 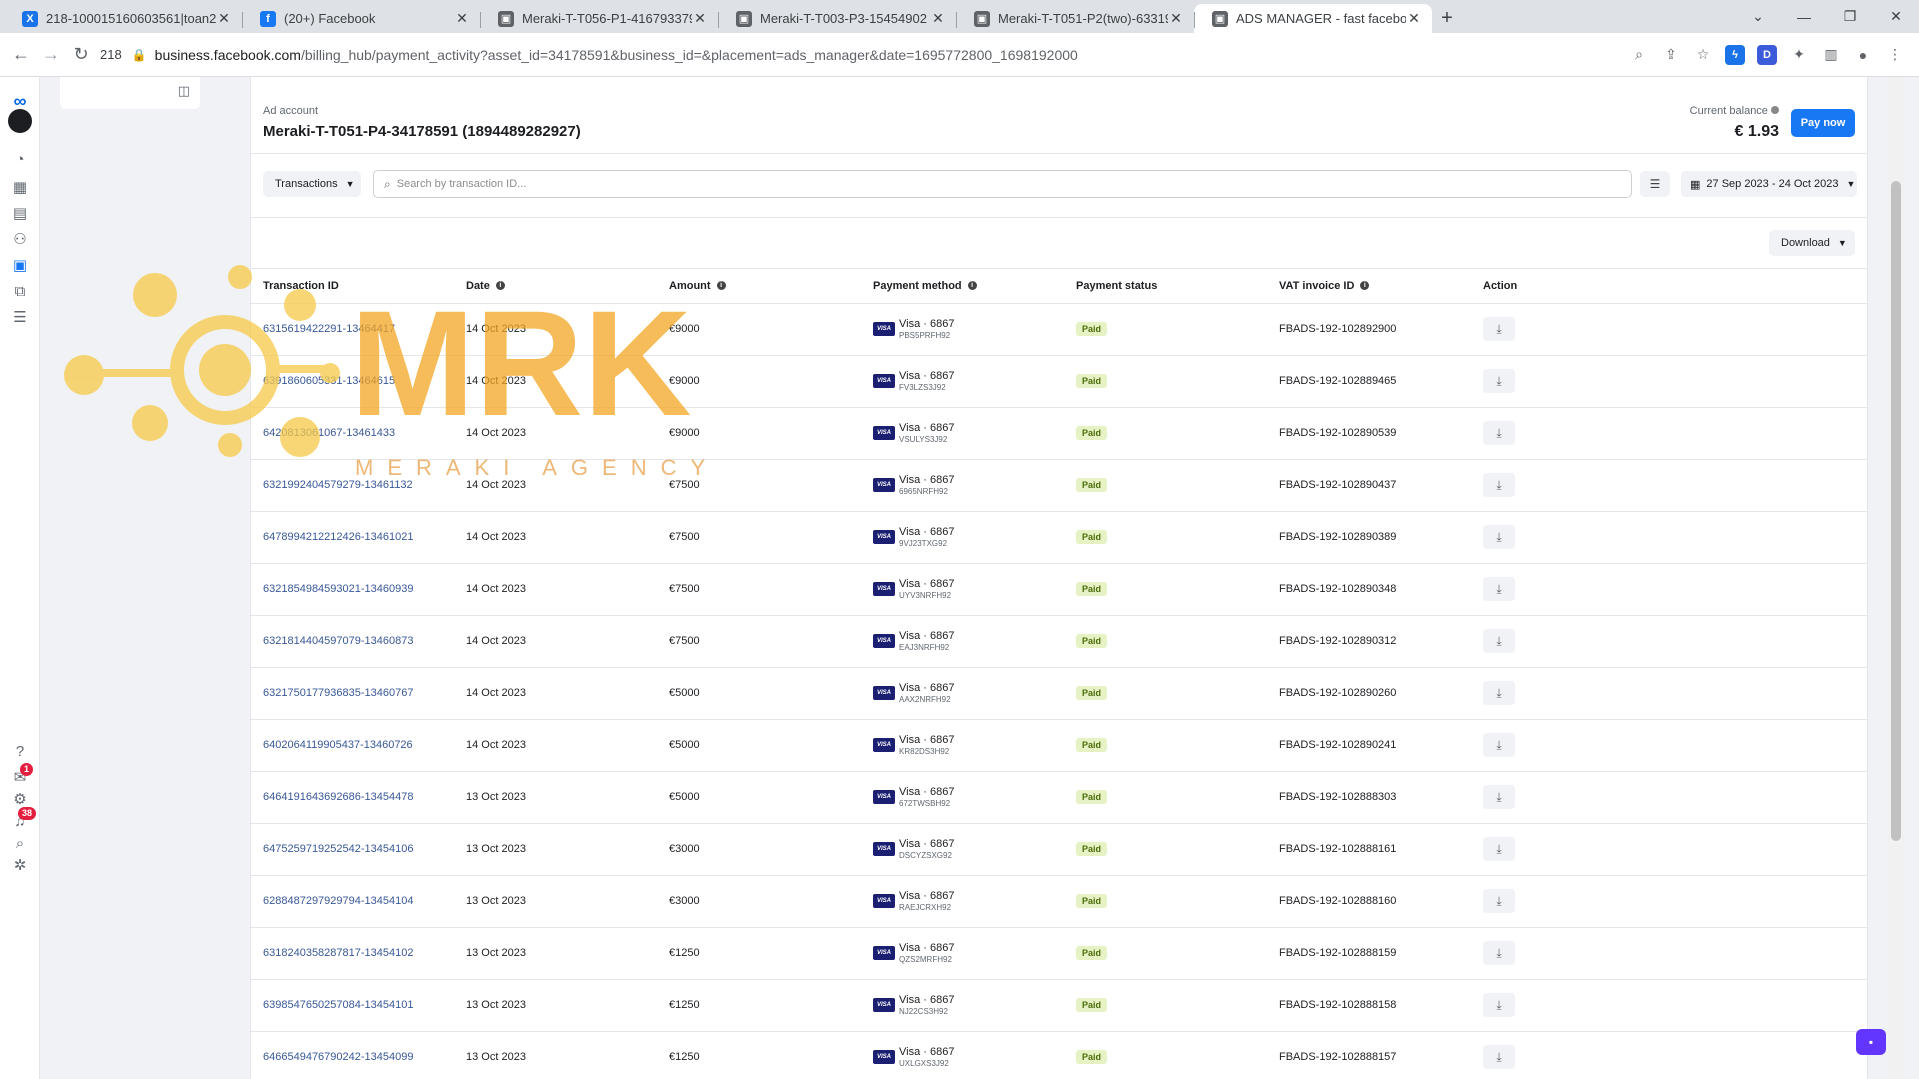 What do you see at coordinates (20, 159) in the screenshot?
I see `overview-gauge-icon: ◔` at bounding box center [20, 159].